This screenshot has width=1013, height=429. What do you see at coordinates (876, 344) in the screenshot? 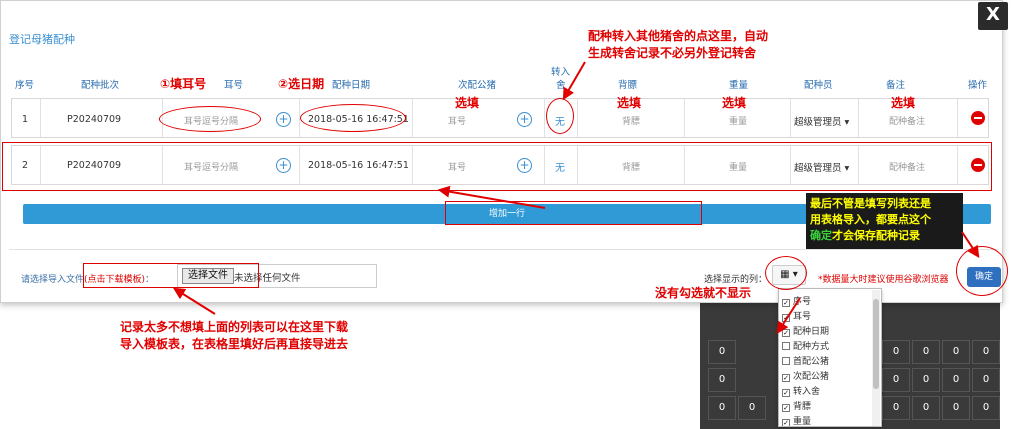
I see `dropdown-scroll-thumb` at bounding box center [876, 344].